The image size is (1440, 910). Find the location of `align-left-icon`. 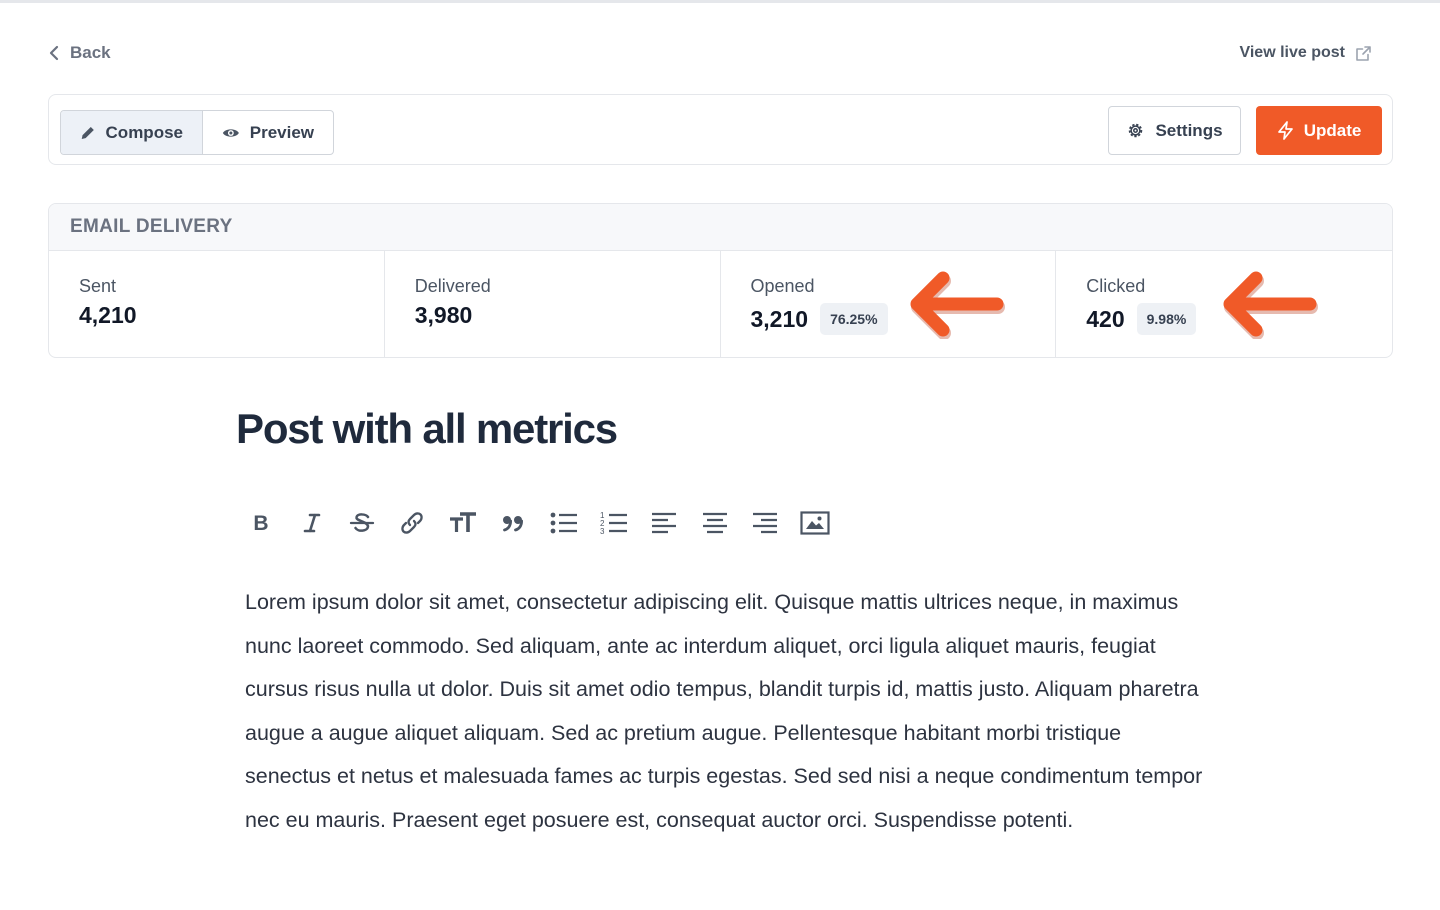

align-left-icon is located at coordinates (664, 523).